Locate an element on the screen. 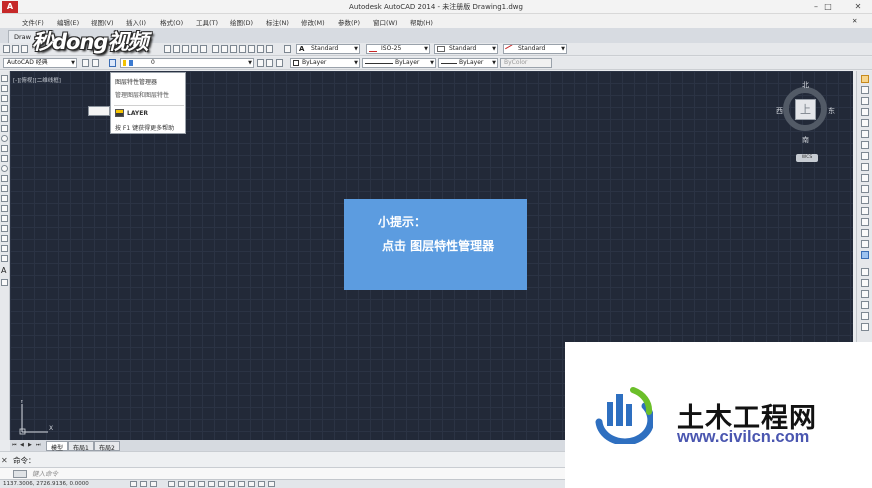 This screenshot has height=488, width=872. bring-above-icon is located at coordinates (865, 305).